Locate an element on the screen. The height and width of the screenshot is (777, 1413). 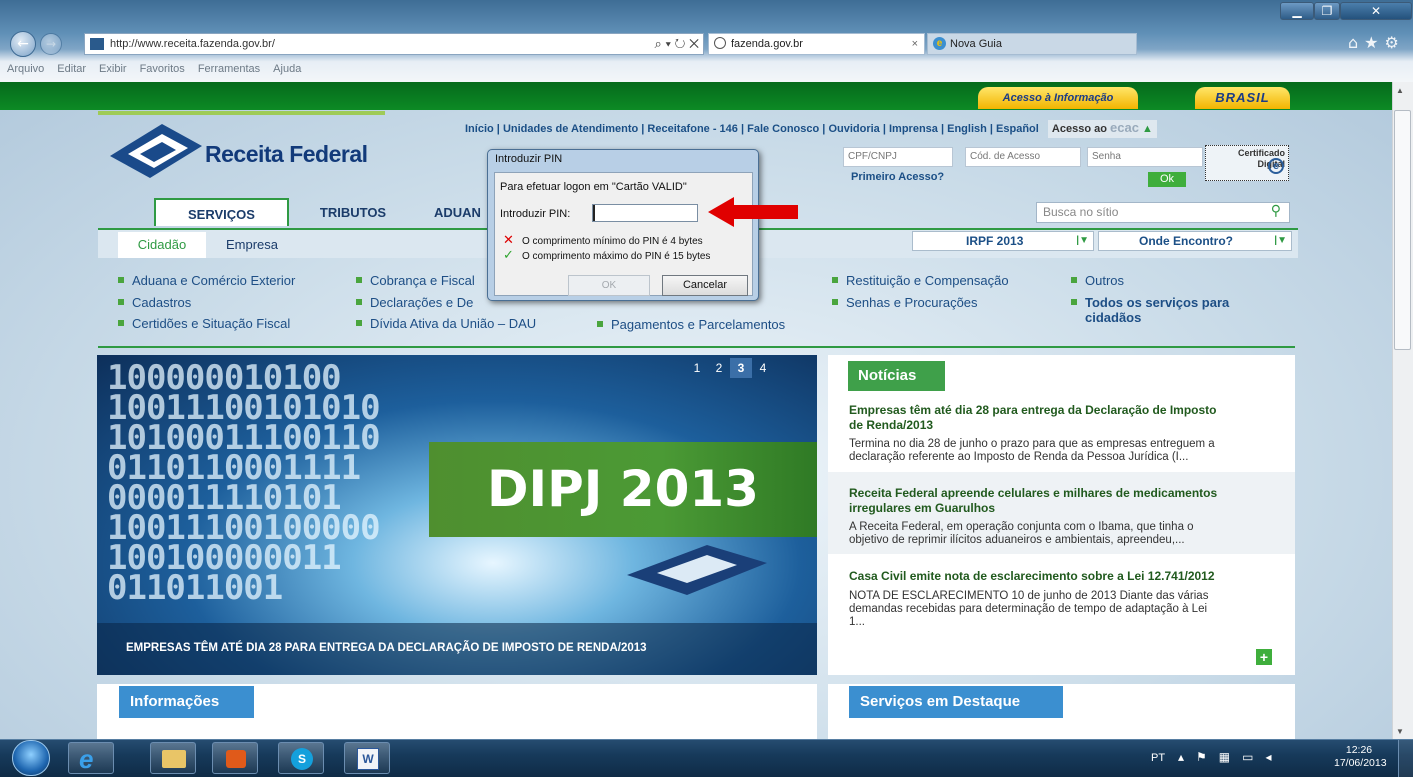
receita-logo-icon is located at coordinates (156, 155).